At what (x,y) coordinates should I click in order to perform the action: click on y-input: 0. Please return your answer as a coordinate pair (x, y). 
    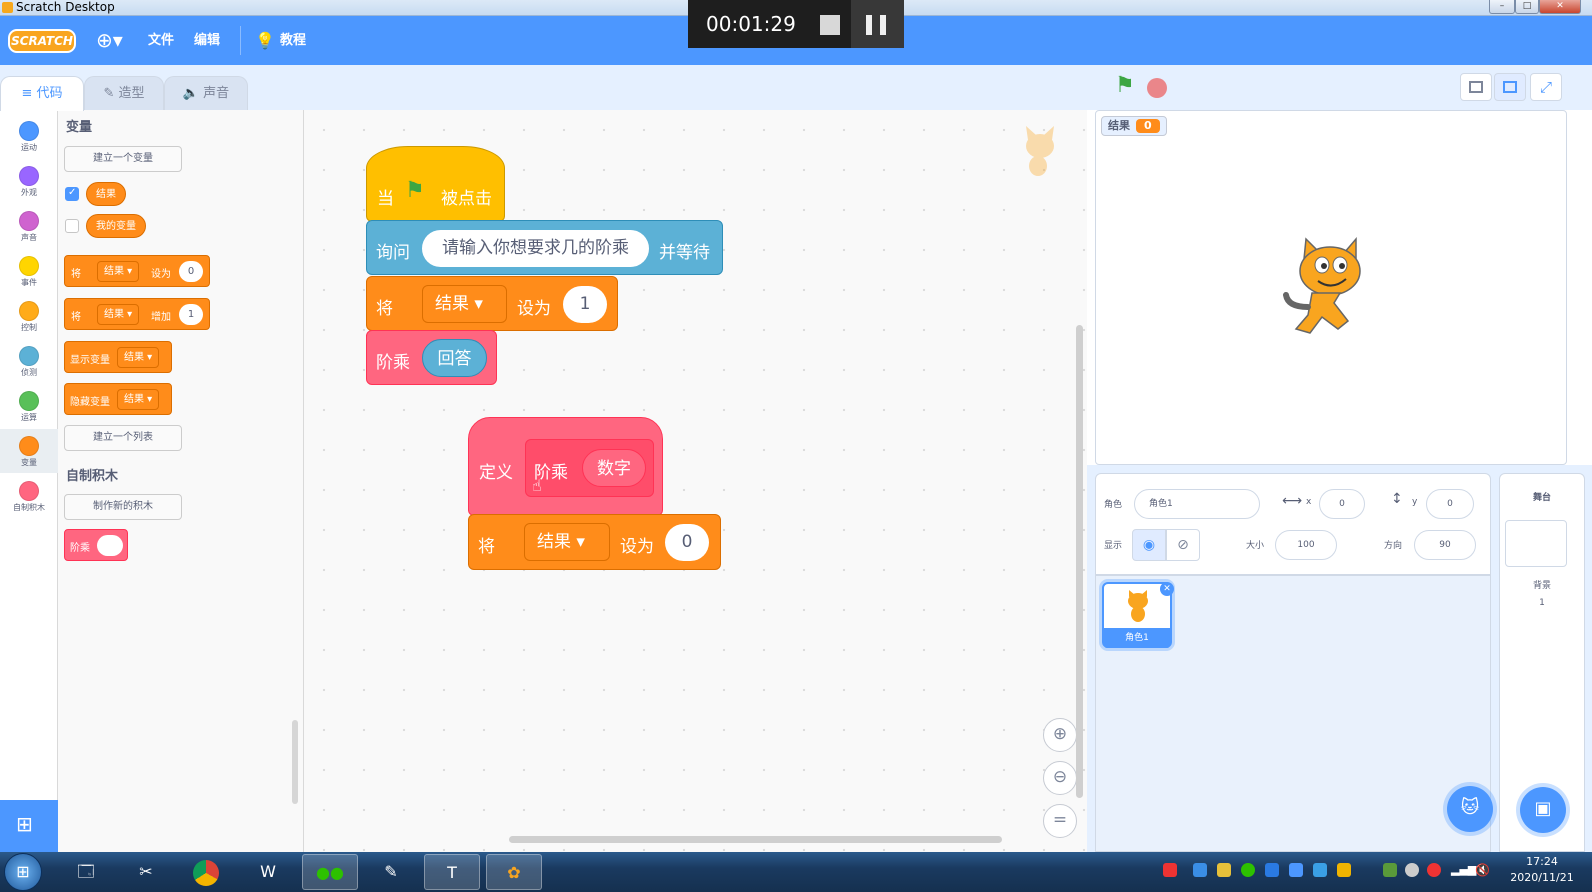
    Looking at the image, I should click on (1450, 504).